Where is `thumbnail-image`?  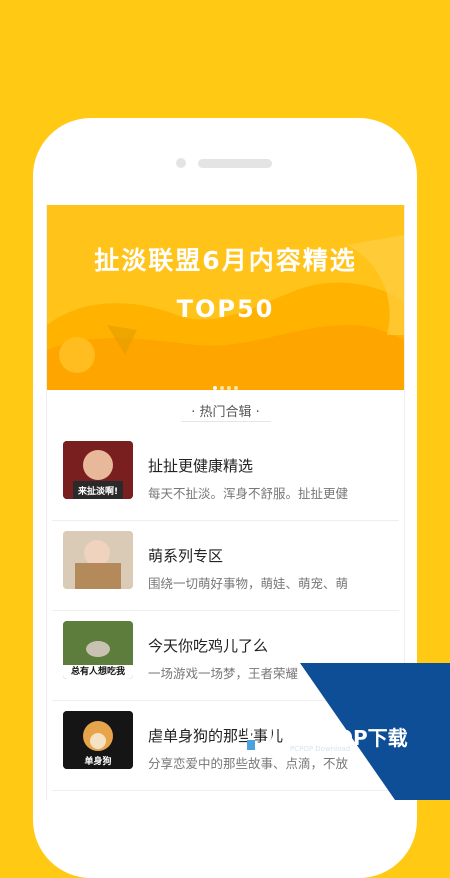 thumbnail-image is located at coordinates (98, 560).